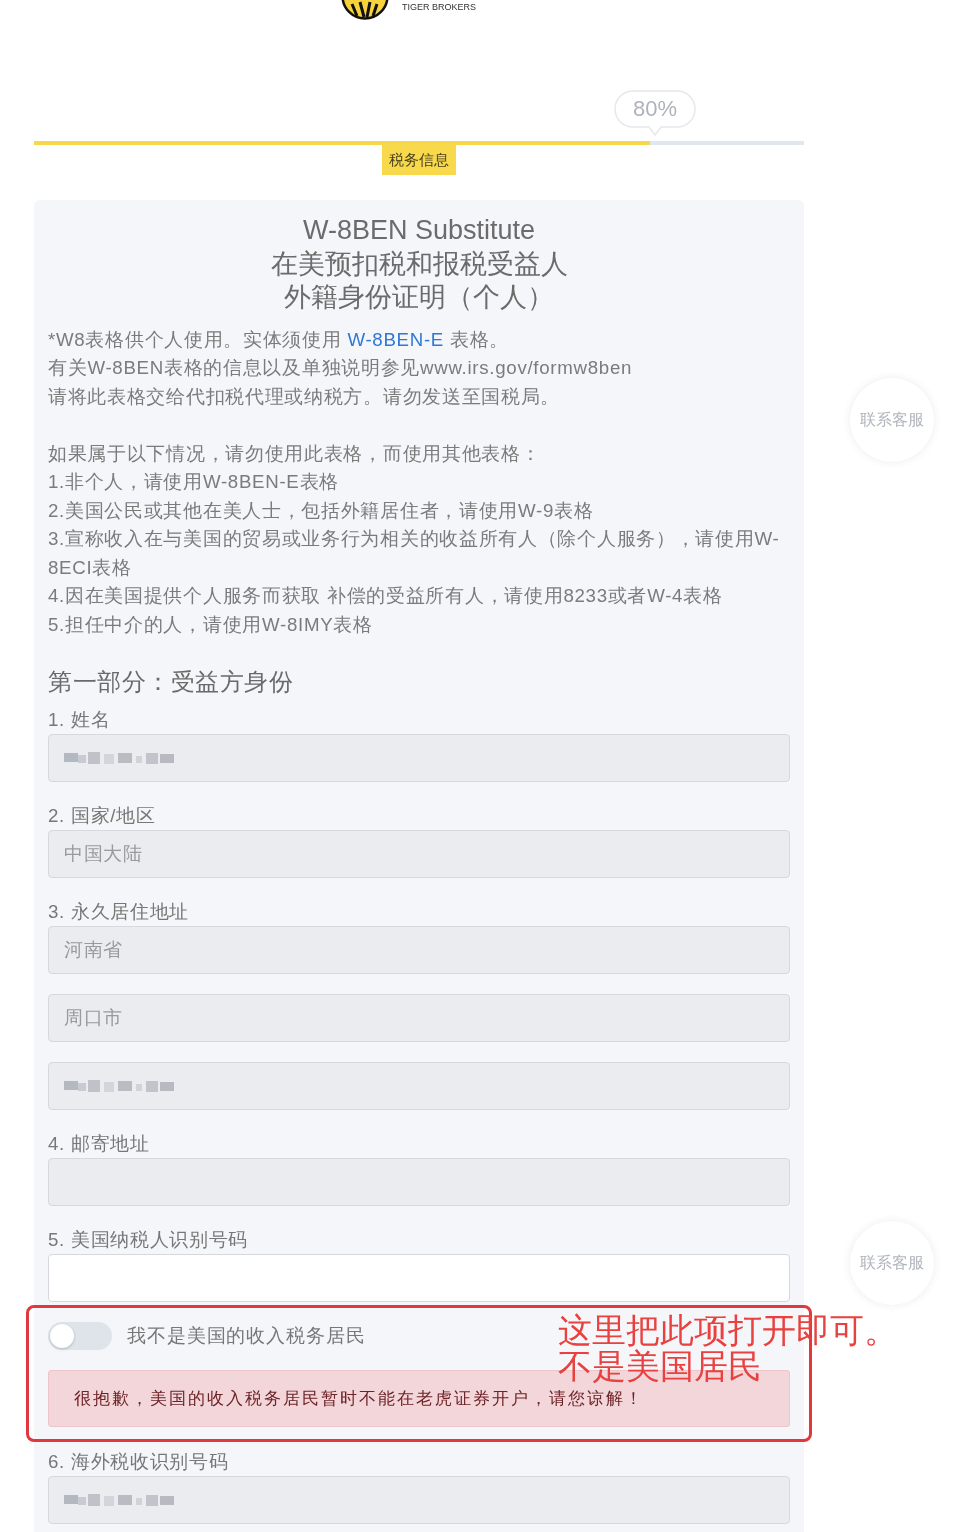  I want to click on list-item: 1.非个人，请使用W-8BEN-E表格, so click(194, 482).